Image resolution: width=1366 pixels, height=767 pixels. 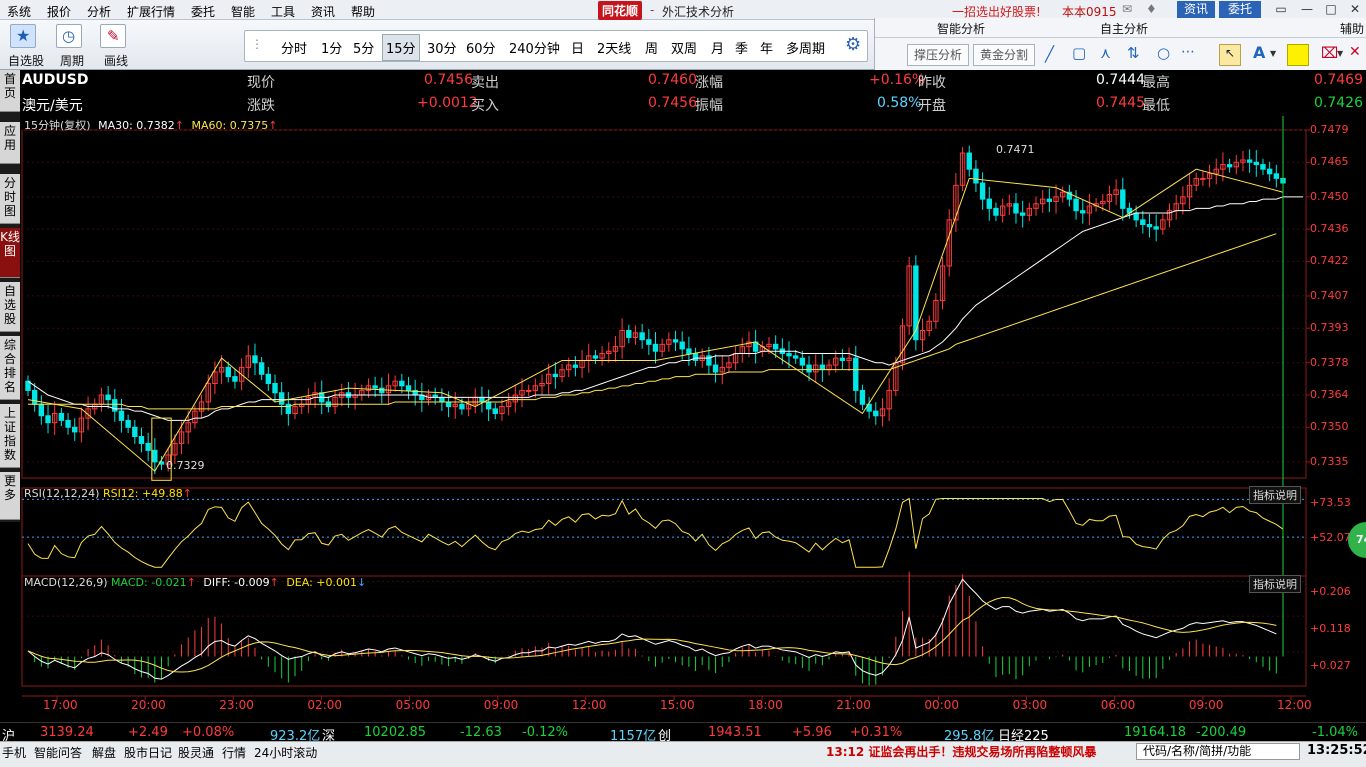 What do you see at coordinates (1329, 229) in the screenshot?
I see `price-tick-label: 0.7436` at bounding box center [1329, 229].